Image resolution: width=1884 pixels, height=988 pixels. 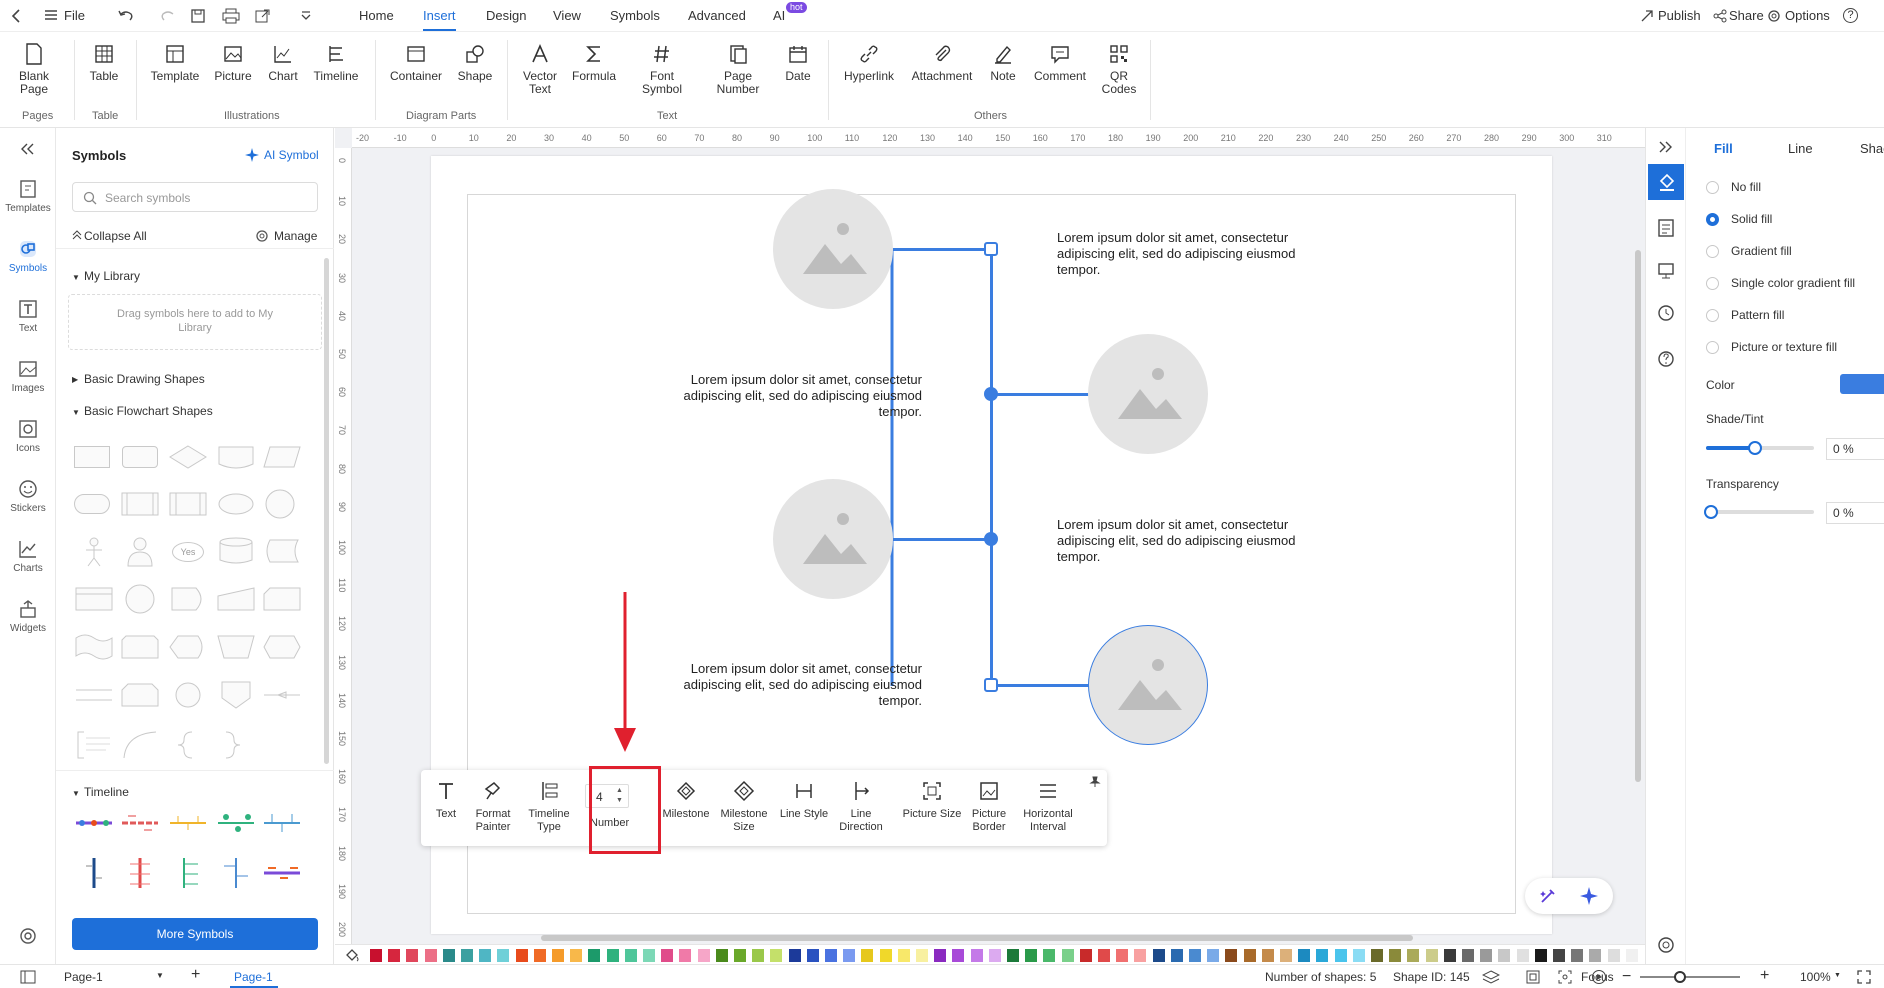 I want to click on tab-symbols: Symbols, so click(x=635, y=15).